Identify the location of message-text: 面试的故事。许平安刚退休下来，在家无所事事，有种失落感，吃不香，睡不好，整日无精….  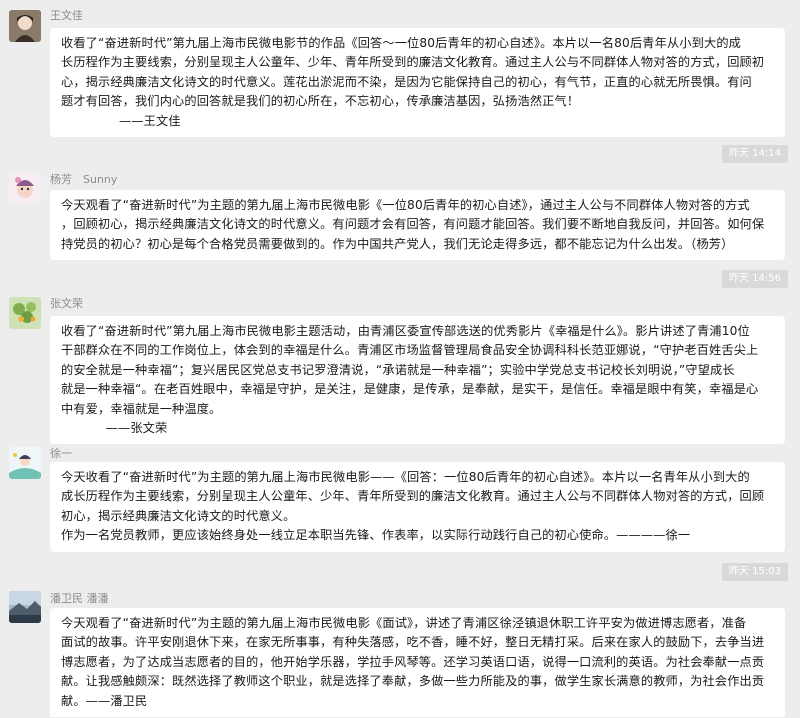
(413, 642).